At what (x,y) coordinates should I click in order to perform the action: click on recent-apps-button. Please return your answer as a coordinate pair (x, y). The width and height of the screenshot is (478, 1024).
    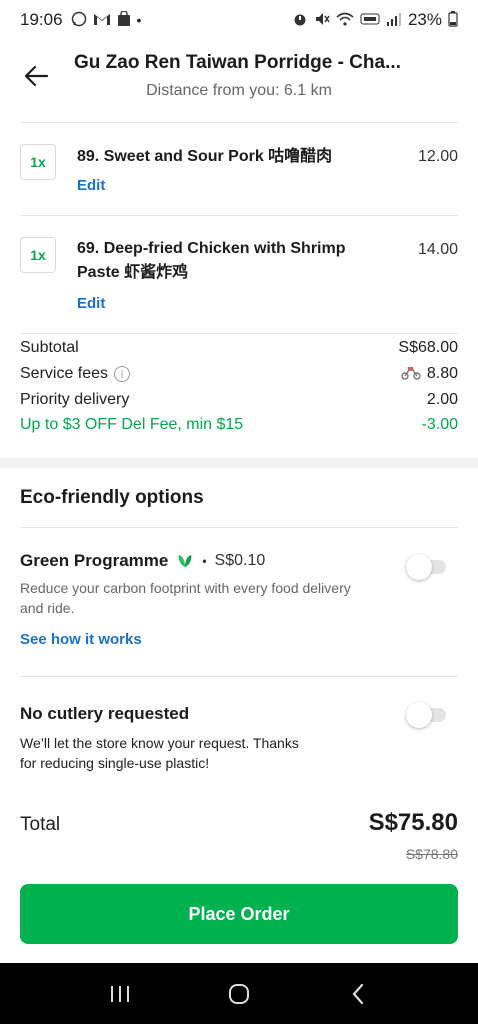
    Looking at the image, I should click on (120, 994).